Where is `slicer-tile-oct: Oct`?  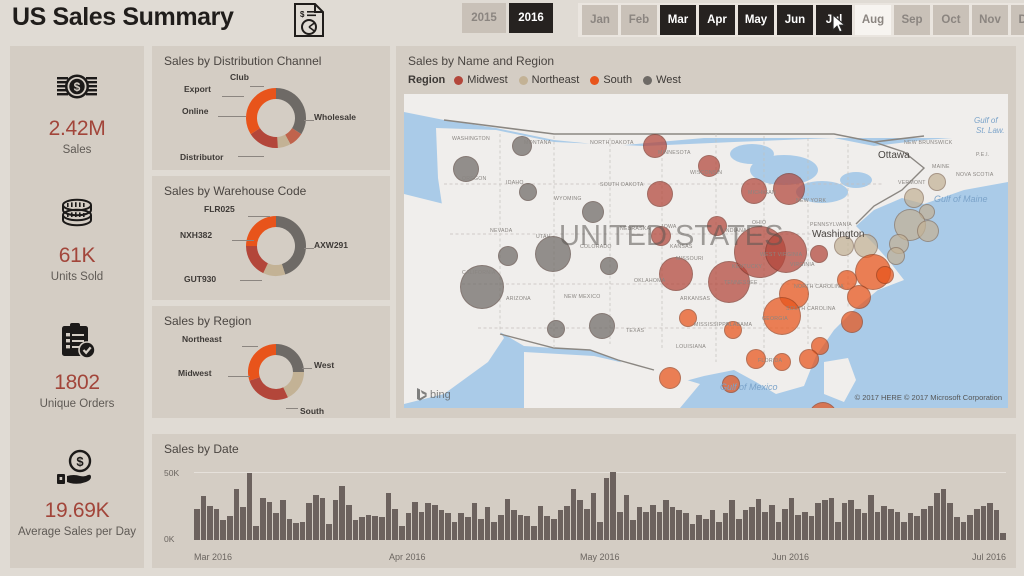
slicer-tile-oct: Oct is located at coordinates (951, 20).